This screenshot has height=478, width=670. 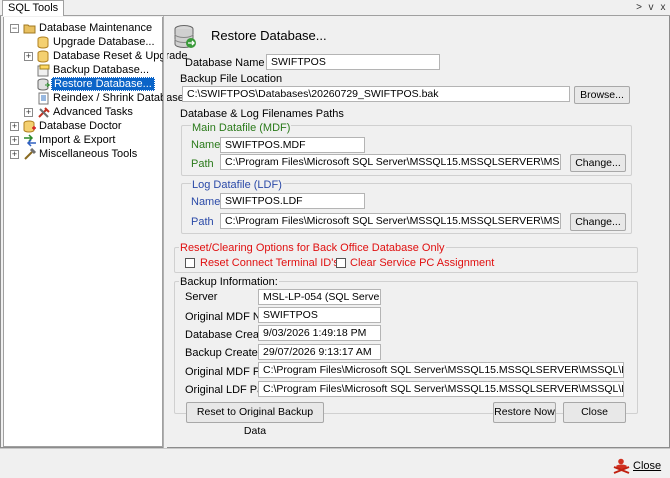 I want to click on log-datafile-legend: Log Datafile (LDF), so click(x=237, y=185).